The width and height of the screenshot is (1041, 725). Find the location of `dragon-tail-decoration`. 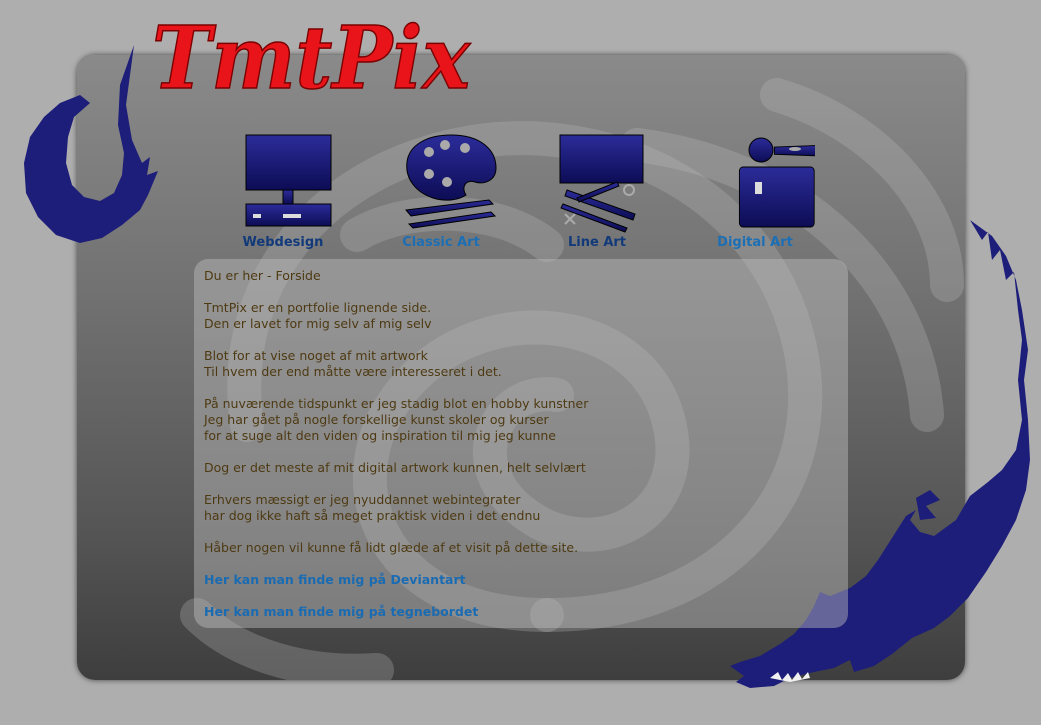

dragon-tail-decoration is located at coordinates (91, 144).